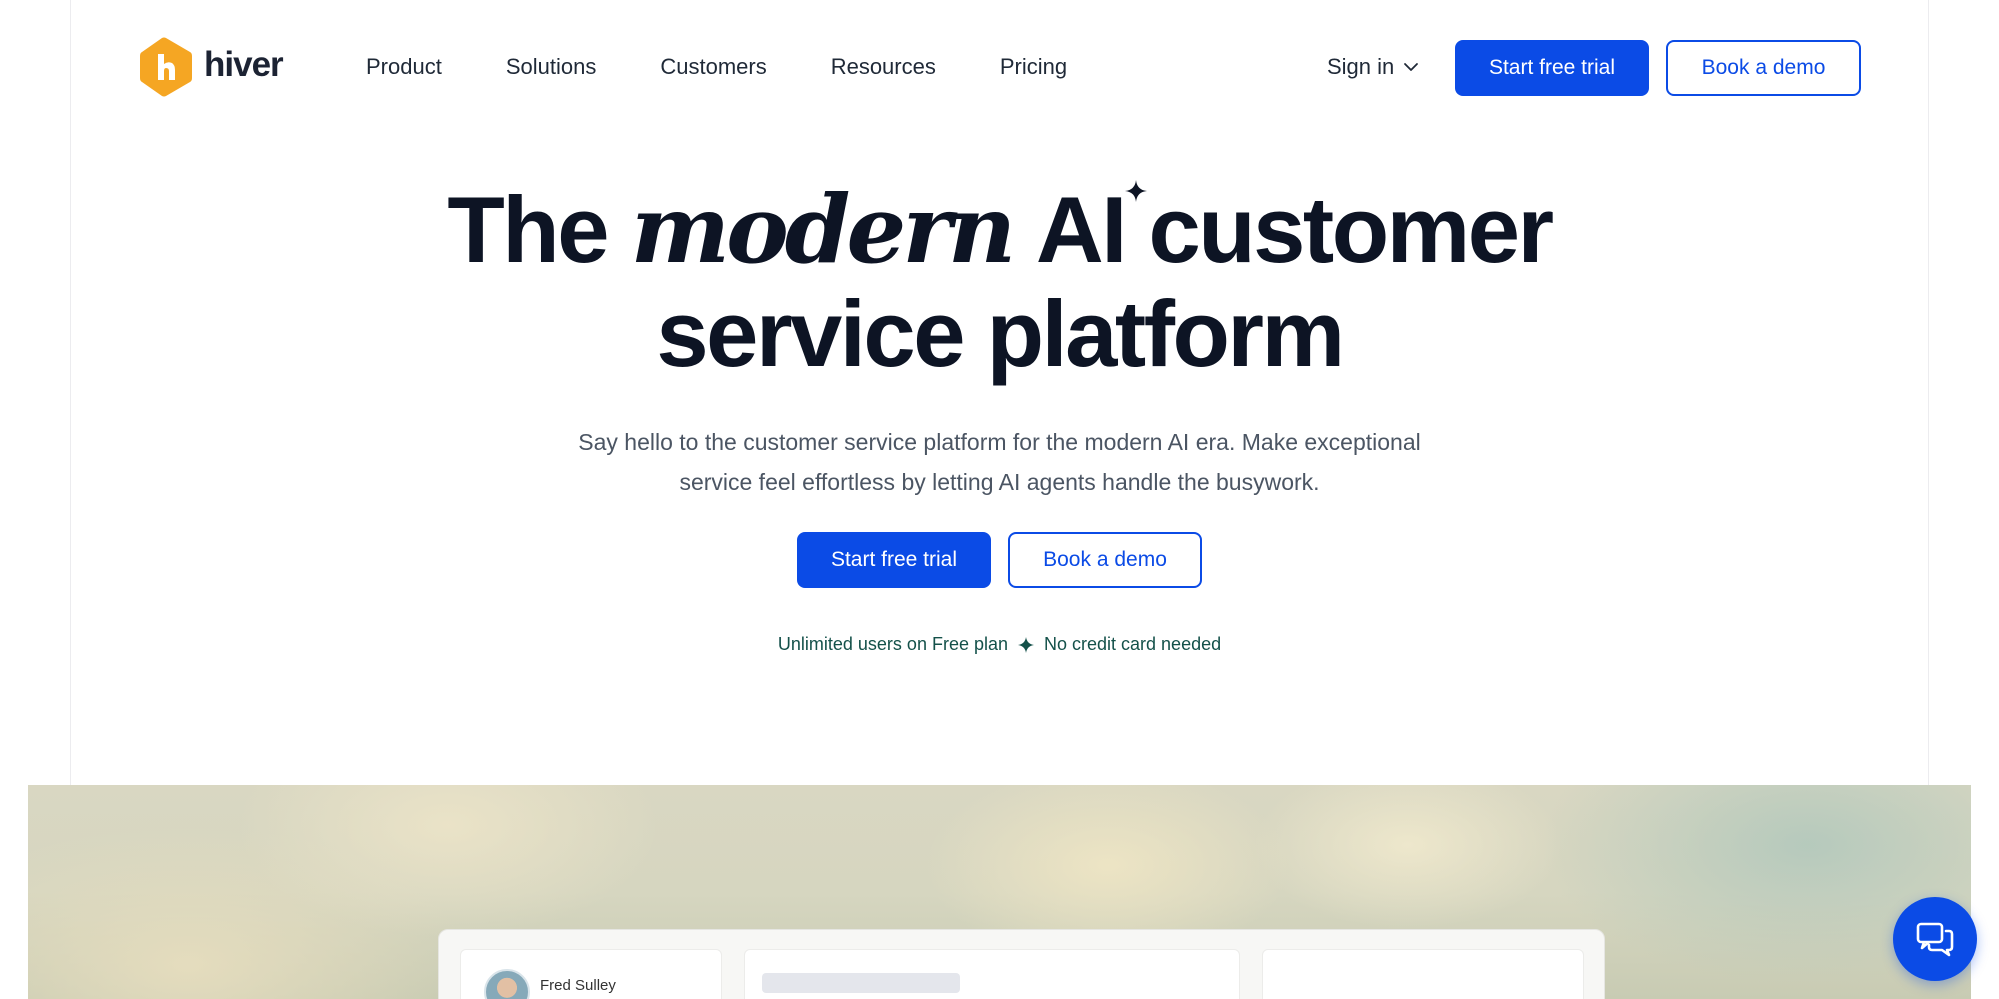 This screenshot has height=999, width=1999. What do you see at coordinates (1552, 68) in the screenshot?
I see `nav-start-free-trial-button: Start free trial` at bounding box center [1552, 68].